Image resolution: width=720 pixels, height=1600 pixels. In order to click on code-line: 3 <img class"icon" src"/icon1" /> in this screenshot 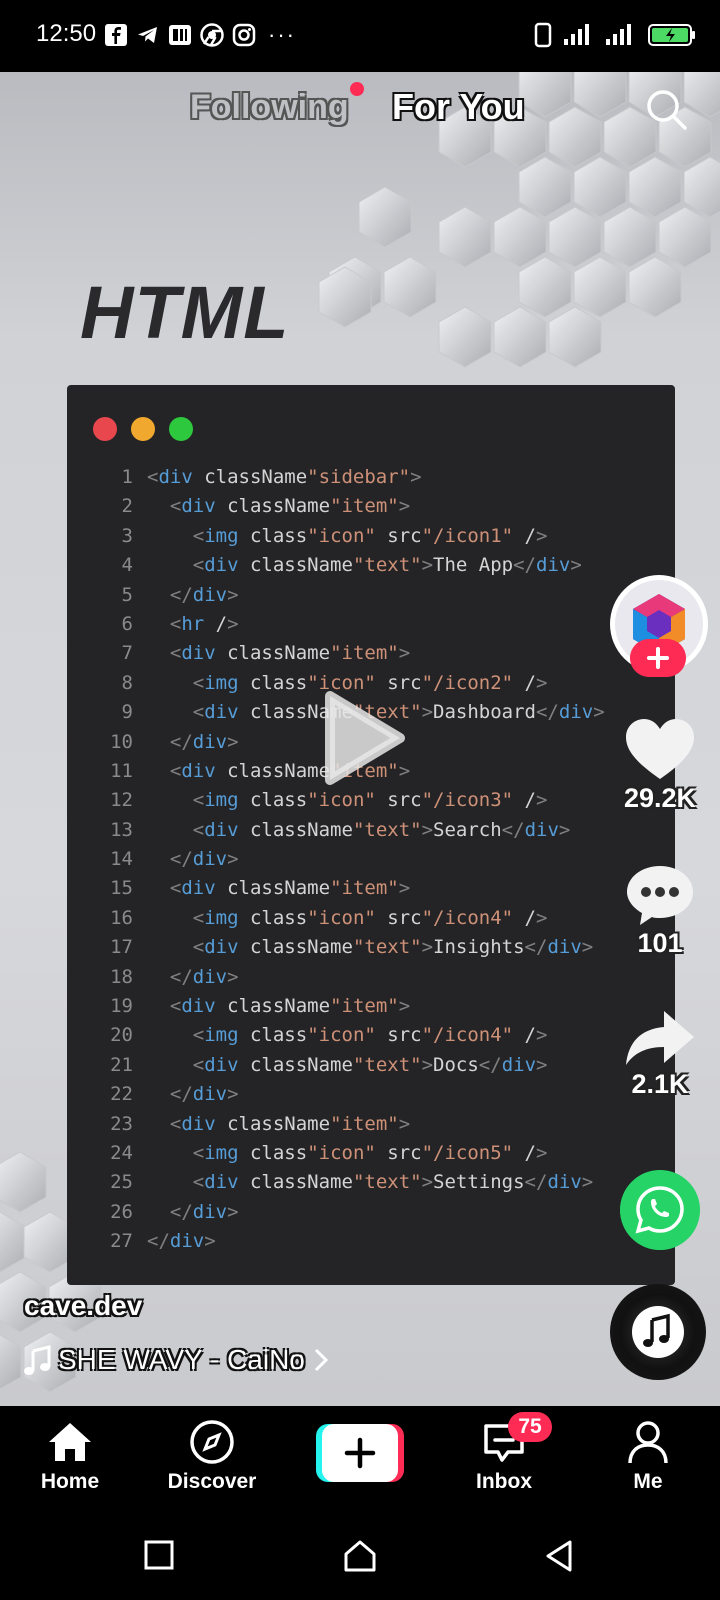, I will do `click(371, 536)`.